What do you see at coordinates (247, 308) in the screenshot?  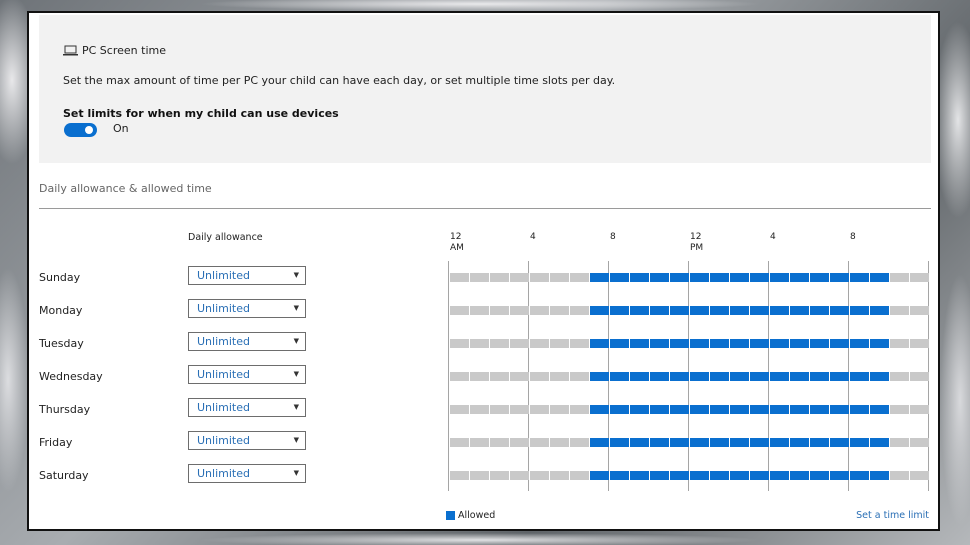 I see `allowance-select-monday: Unlimited ▼` at bounding box center [247, 308].